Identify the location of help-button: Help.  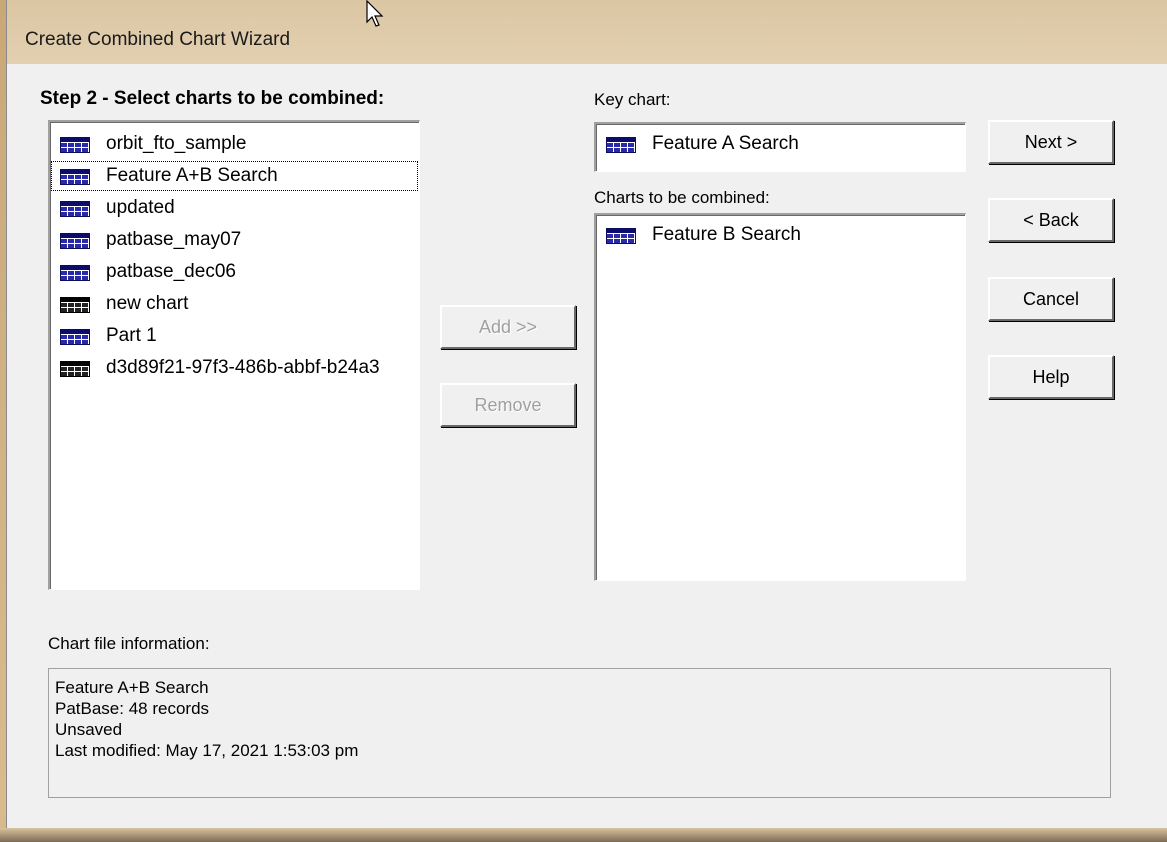
(1051, 377).